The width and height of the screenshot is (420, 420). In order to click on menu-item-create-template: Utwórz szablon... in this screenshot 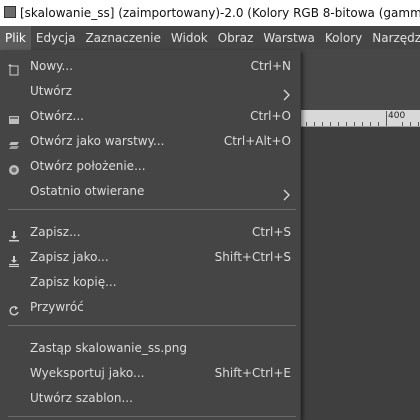, I will do `click(150, 398)`.